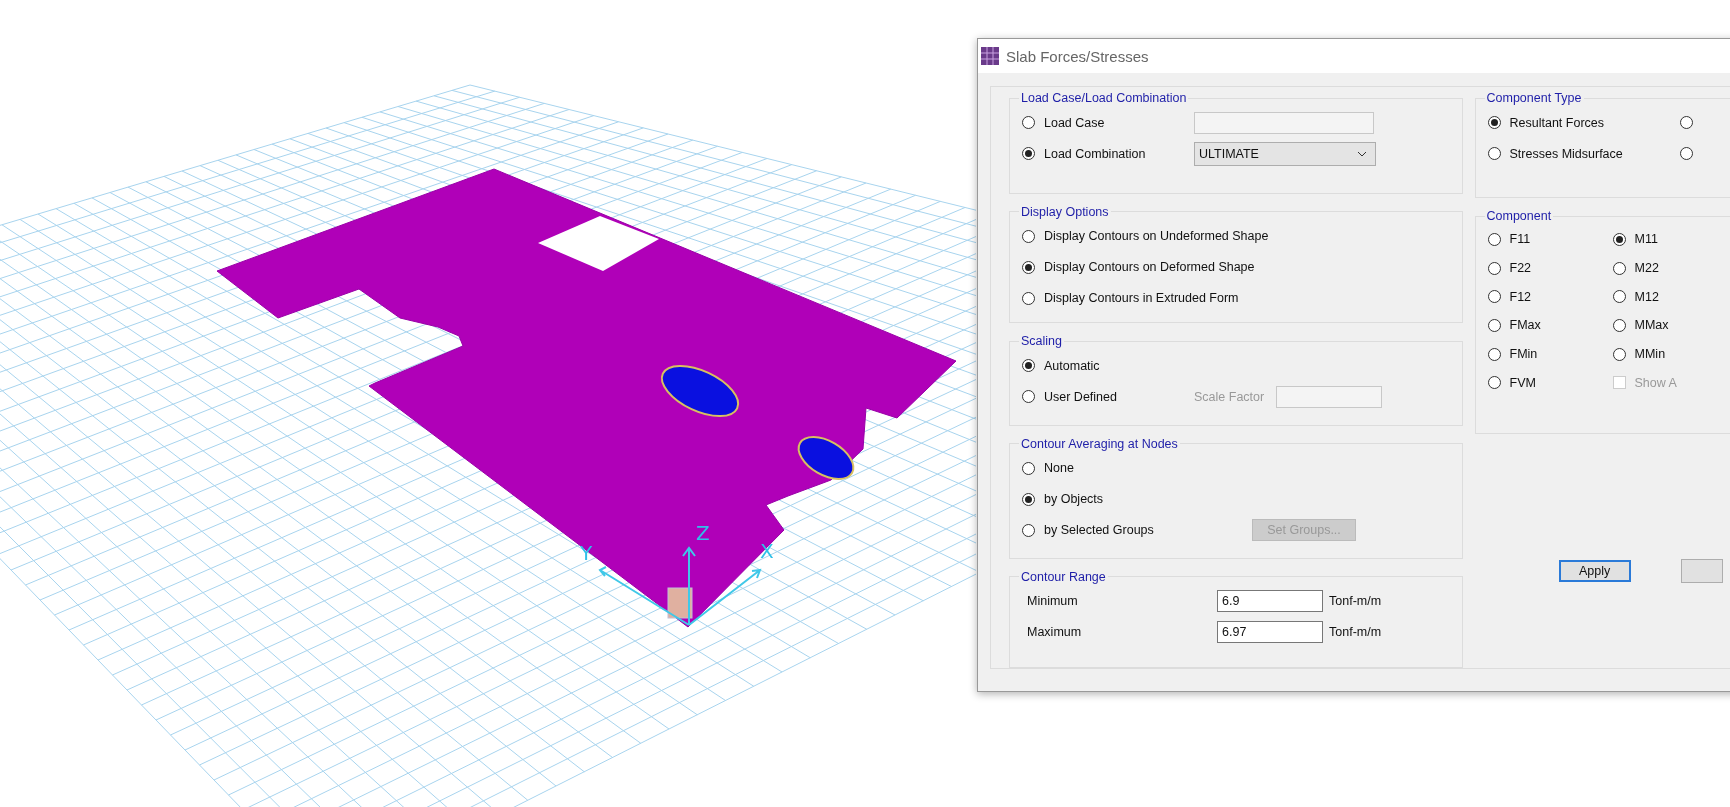 This screenshot has width=1730, height=807. Describe the element at coordinates (1651, 325) in the screenshot. I see `option-label: MMax` at that location.